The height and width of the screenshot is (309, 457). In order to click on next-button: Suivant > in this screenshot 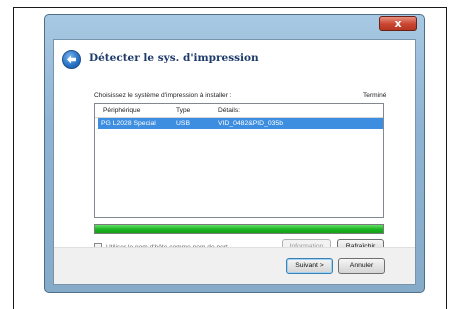, I will do `click(309, 266)`.